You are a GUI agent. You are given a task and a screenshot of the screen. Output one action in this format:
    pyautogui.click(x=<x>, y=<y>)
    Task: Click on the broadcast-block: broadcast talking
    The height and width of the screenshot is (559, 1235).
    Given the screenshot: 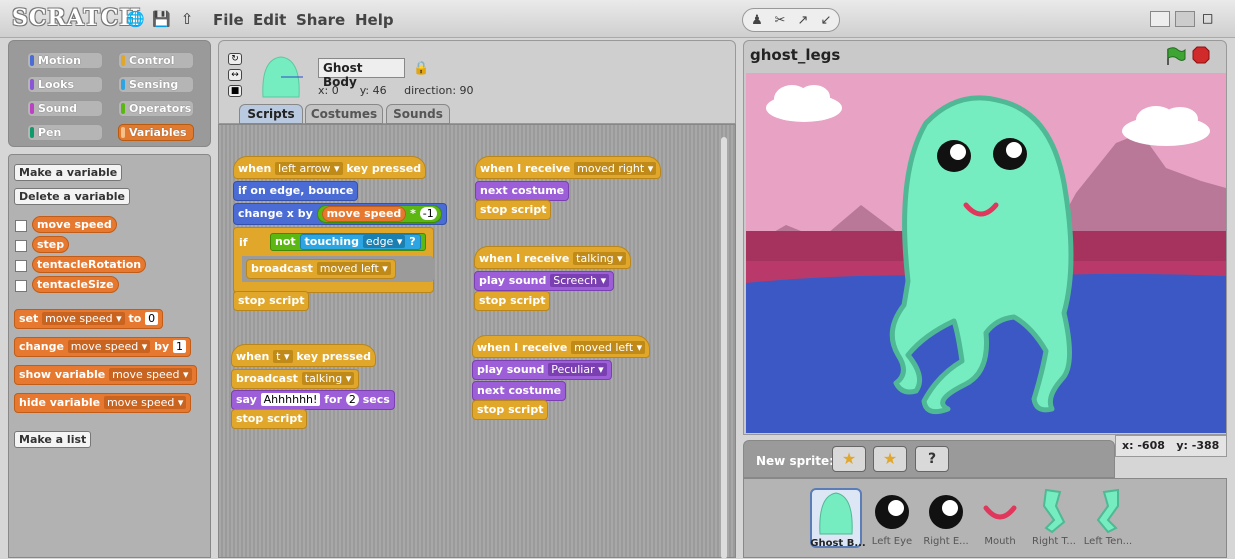 What is the action you would take?
    pyautogui.click(x=295, y=379)
    